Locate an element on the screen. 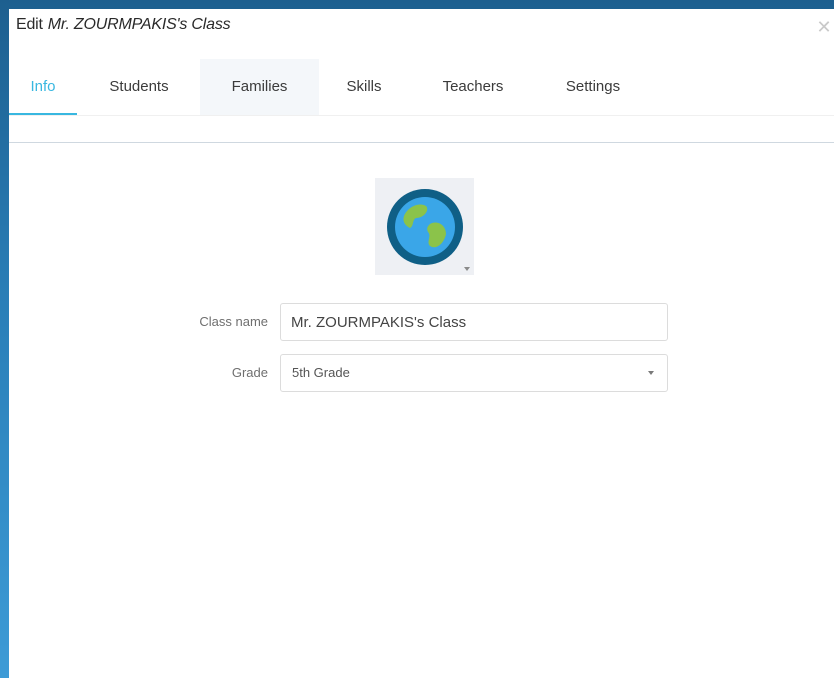  tab-info: Info is located at coordinates (43, 87).